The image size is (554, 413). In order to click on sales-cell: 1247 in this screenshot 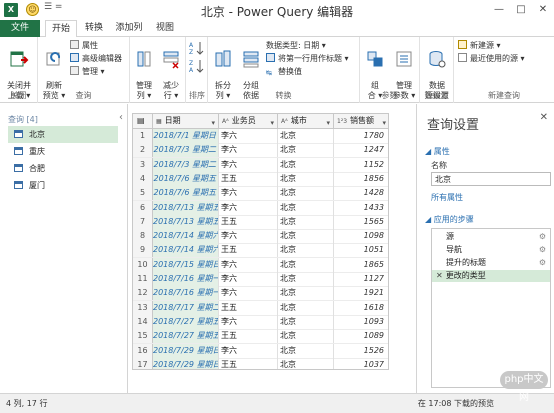, I will do `click(361, 150)`.